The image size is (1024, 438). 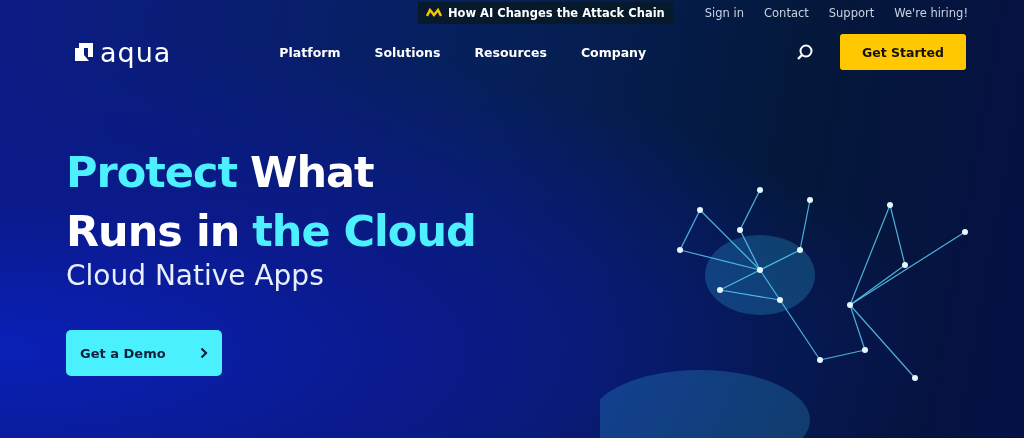 What do you see at coordinates (724, 12) in the screenshot?
I see `top-link: Sign in` at bounding box center [724, 12].